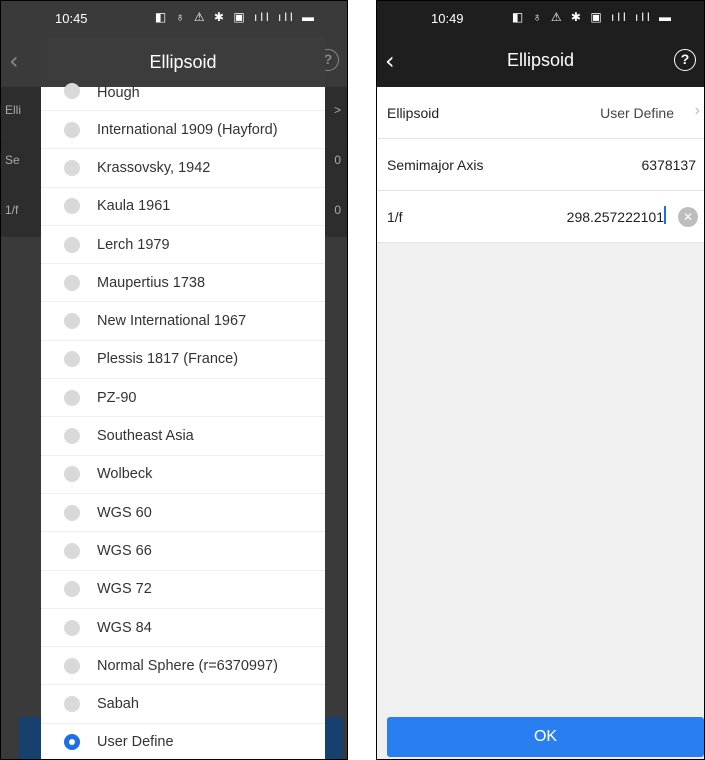 Image resolution: width=705 pixels, height=760 pixels. Describe the element at coordinates (413, 113) in the screenshot. I see `ellipsoid-label: Ellipsoid` at that location.